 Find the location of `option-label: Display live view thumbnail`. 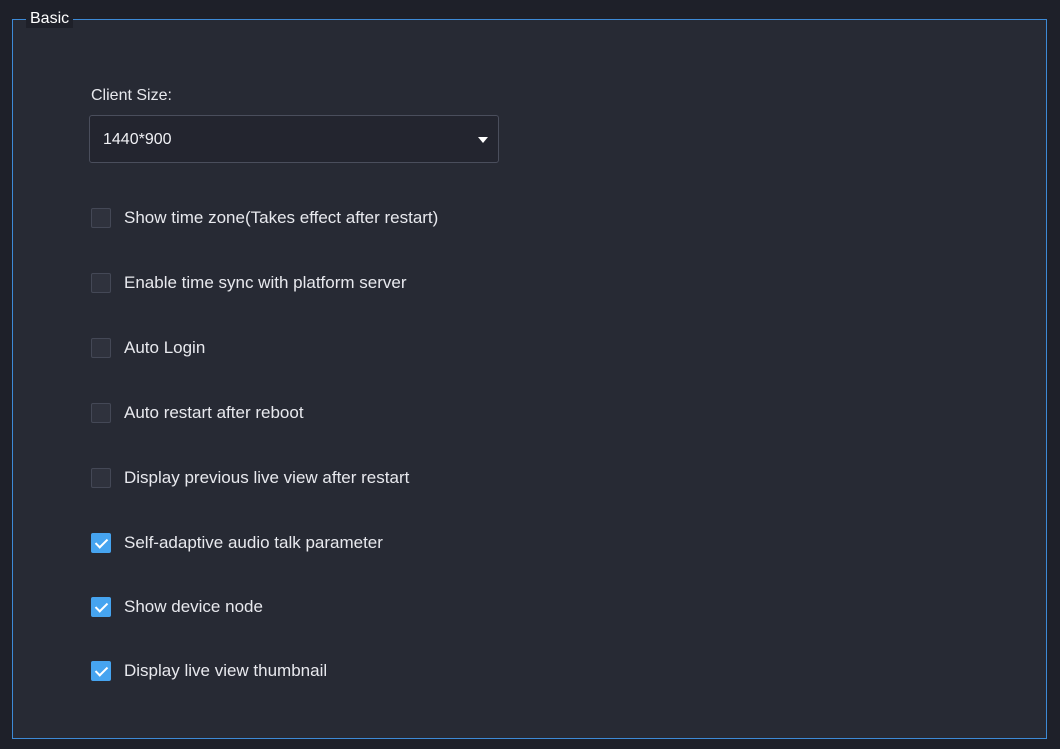

option-label: Display live view thumbnail is located at coordinates (226, 670).